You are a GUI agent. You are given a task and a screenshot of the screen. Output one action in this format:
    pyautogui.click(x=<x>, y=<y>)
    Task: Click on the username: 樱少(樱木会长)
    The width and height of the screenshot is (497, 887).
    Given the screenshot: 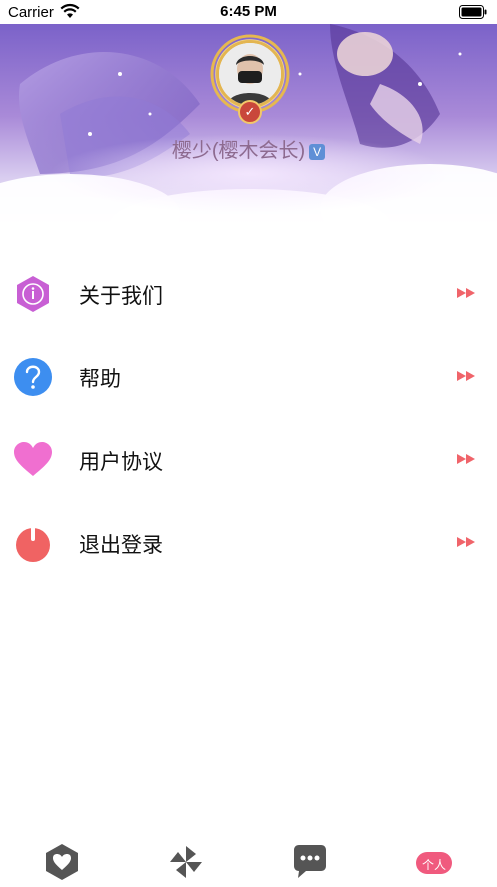 What is the action you would take?
    pyautogui.click(x=238, y=151)
    